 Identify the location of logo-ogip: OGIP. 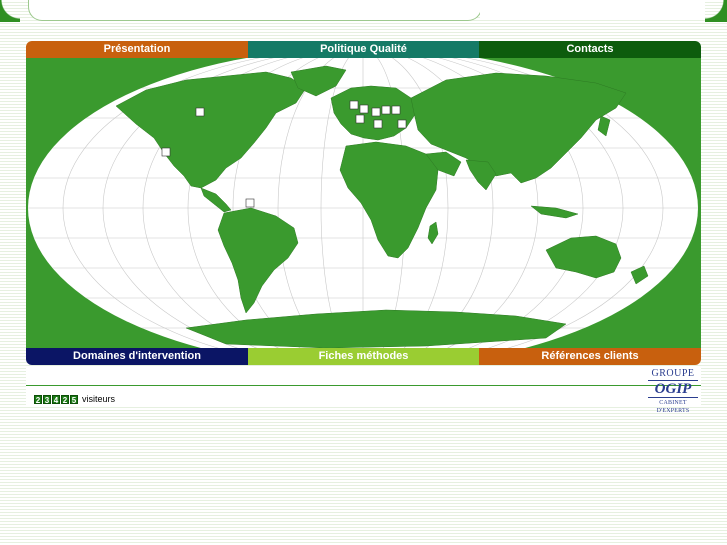
(673, 389).